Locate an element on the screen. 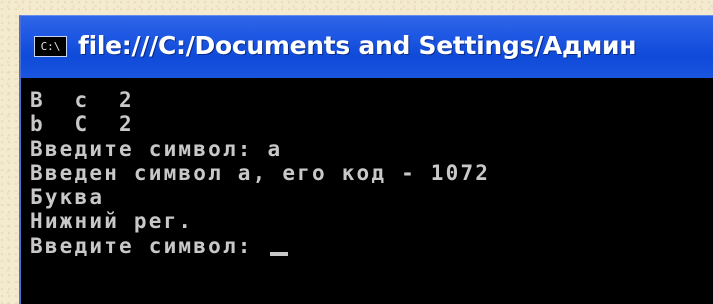 This screenshot has width=713, height=304. console-line: b C 2 is located at coordinates (82, 124).